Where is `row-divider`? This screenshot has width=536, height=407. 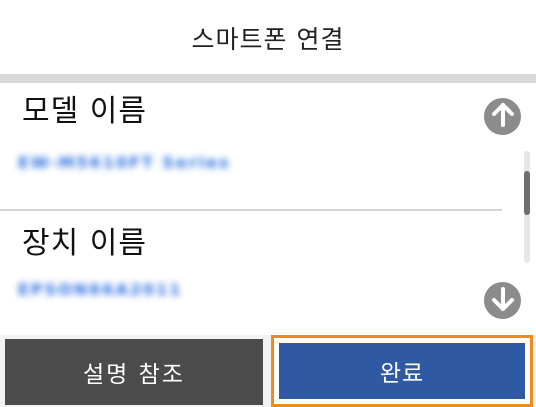 row-divider is located at coordinates (251, 210).